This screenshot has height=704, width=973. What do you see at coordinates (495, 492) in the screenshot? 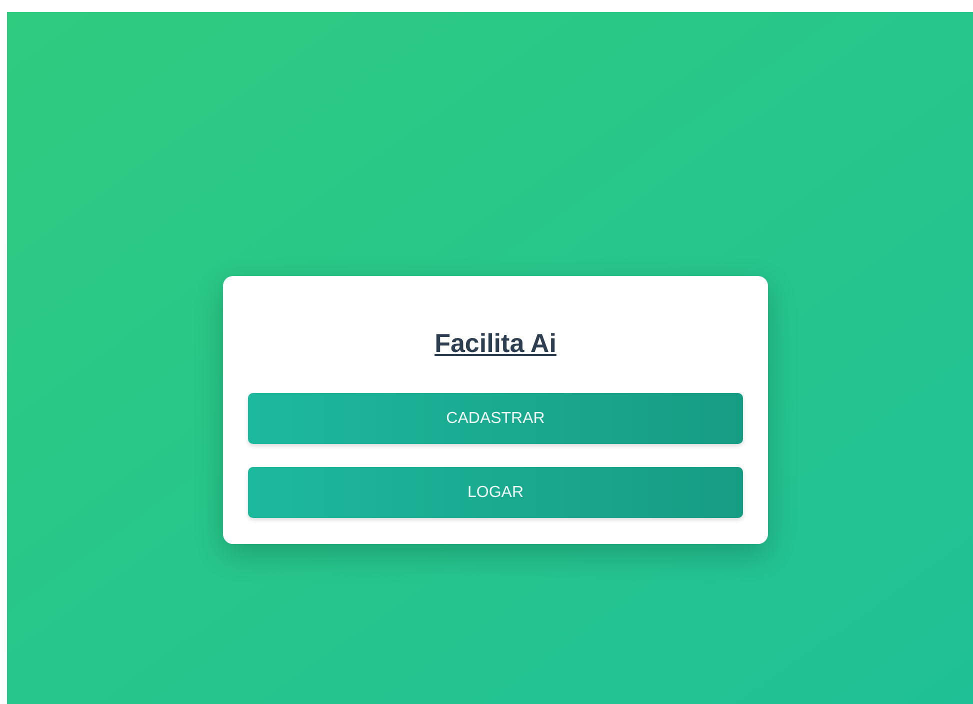
I see `menu-button: LOGAR` at bounding box center [495, 492].